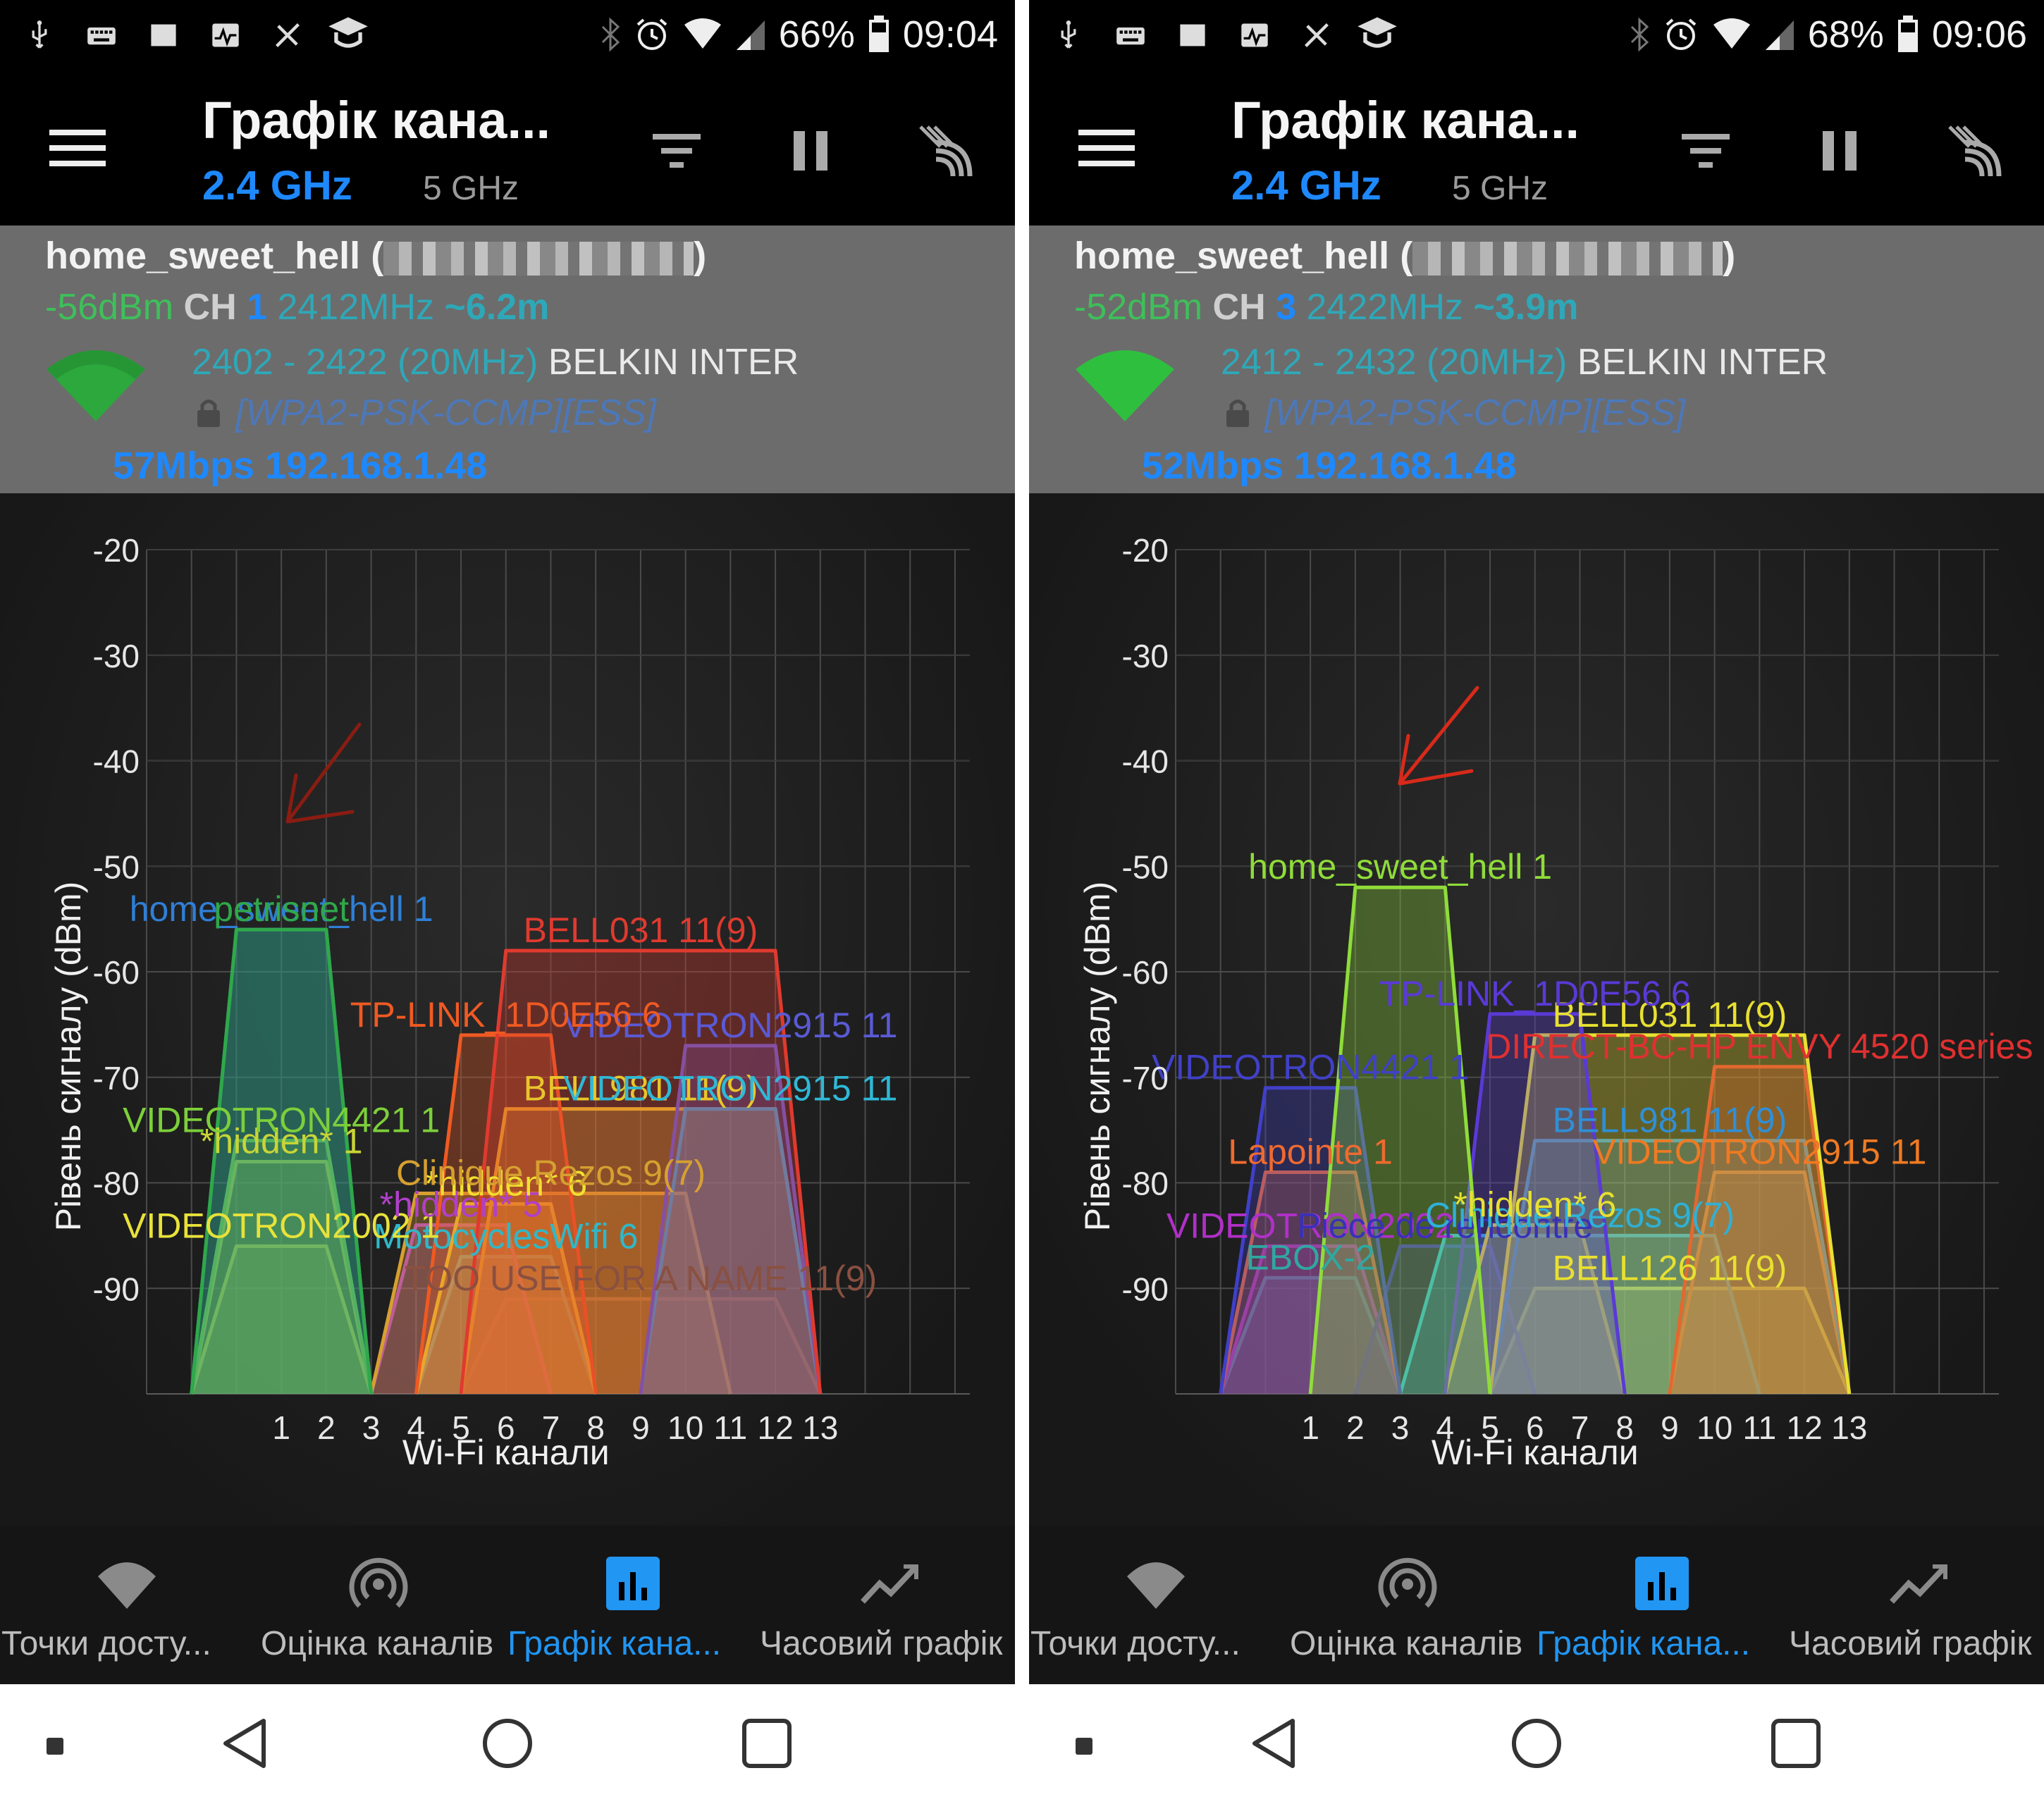 This screenshot has height=1804, width=2044. I want to click on clock: 09:06, so click(1979, 34).